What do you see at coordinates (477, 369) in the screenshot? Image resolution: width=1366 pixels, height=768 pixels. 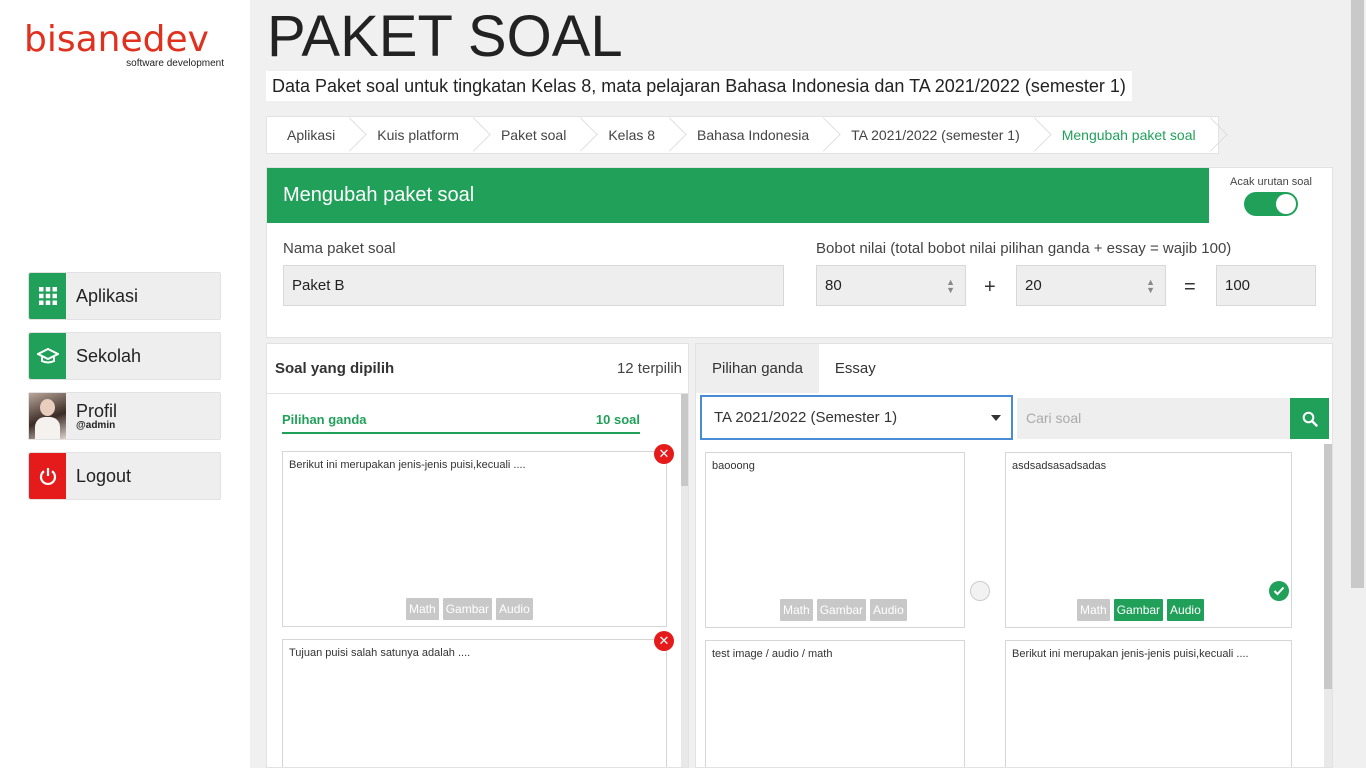 I see `selected-header: Soal yang dipilih 12 terpilih` at bounding box center [477, 369].